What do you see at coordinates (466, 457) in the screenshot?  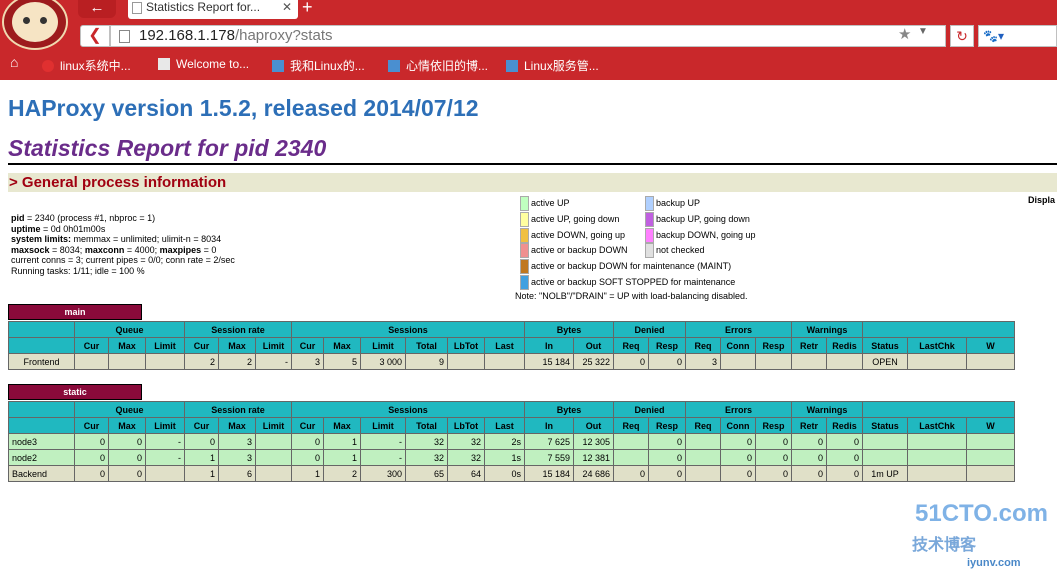 I see `table-cell: 32` at bounding box center [466, 457].